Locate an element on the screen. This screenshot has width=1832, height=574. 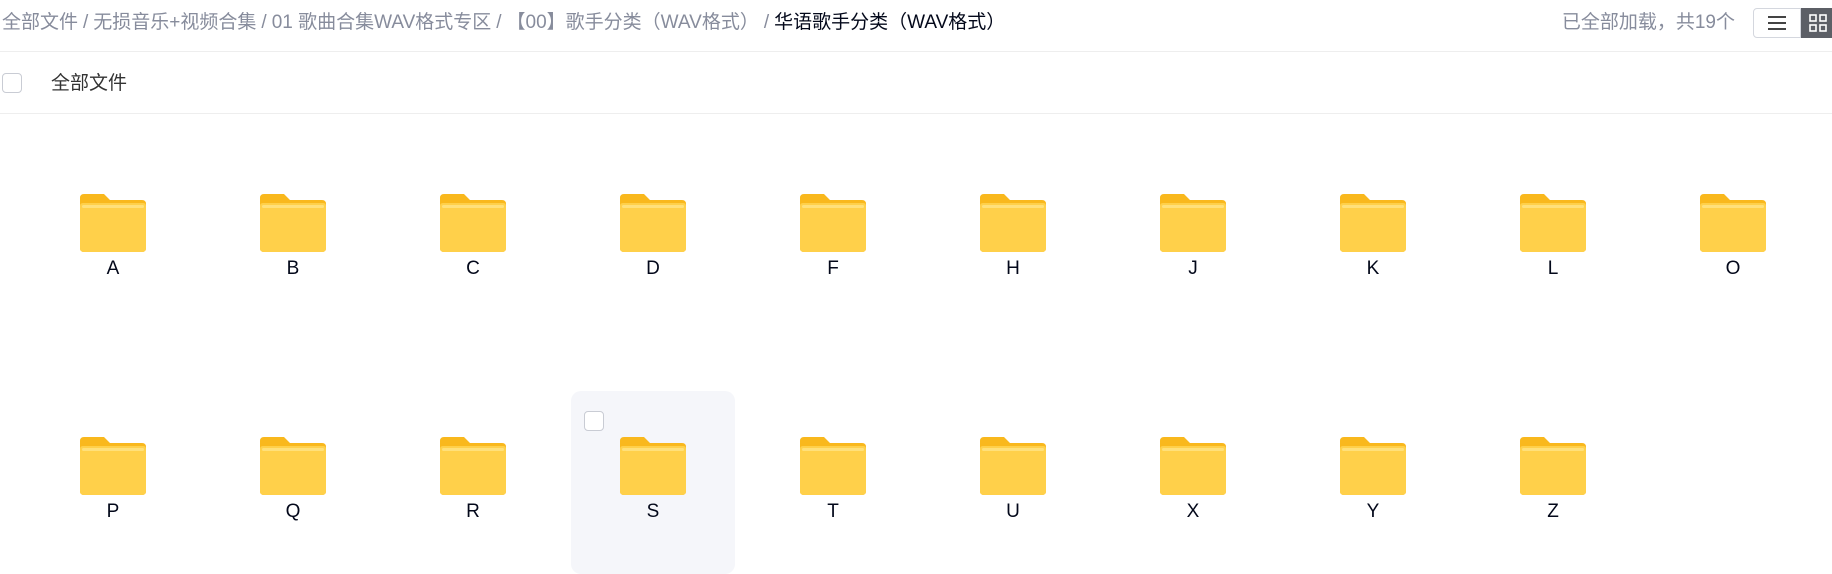
folder-name: H is located at coordinates (1013, 268).